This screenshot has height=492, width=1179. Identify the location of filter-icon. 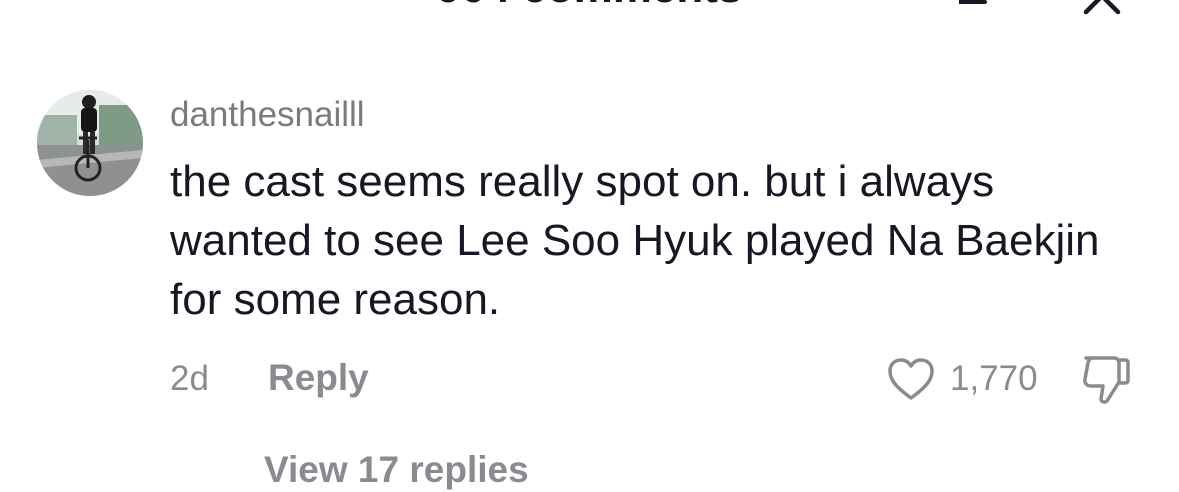
(973, 5).